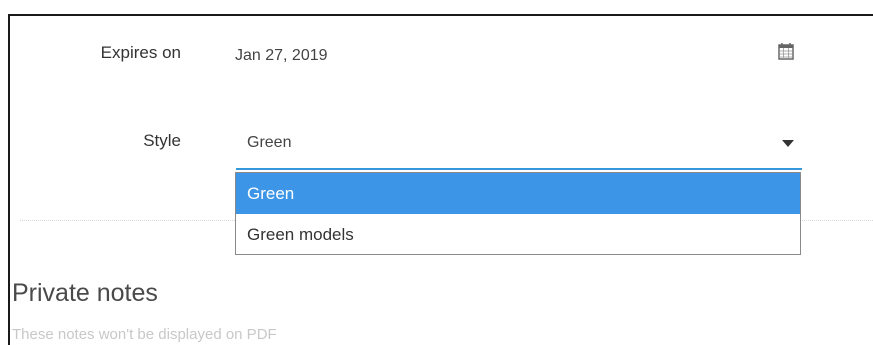  Describe the element at coordinates (519, 169) in the screenshot. I see `select-focus-underline` at that location.